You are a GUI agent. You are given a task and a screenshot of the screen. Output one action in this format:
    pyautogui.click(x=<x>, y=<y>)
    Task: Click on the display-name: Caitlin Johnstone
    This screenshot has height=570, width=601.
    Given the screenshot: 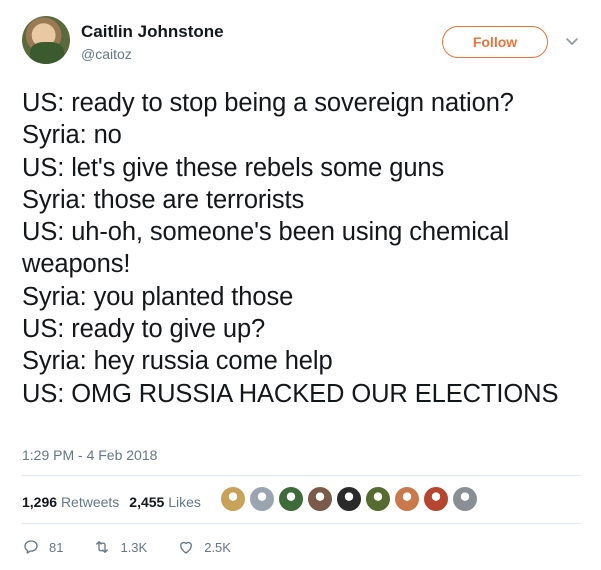 What is the action you would take?
    pyautogui.click(x=152, y=32)
    